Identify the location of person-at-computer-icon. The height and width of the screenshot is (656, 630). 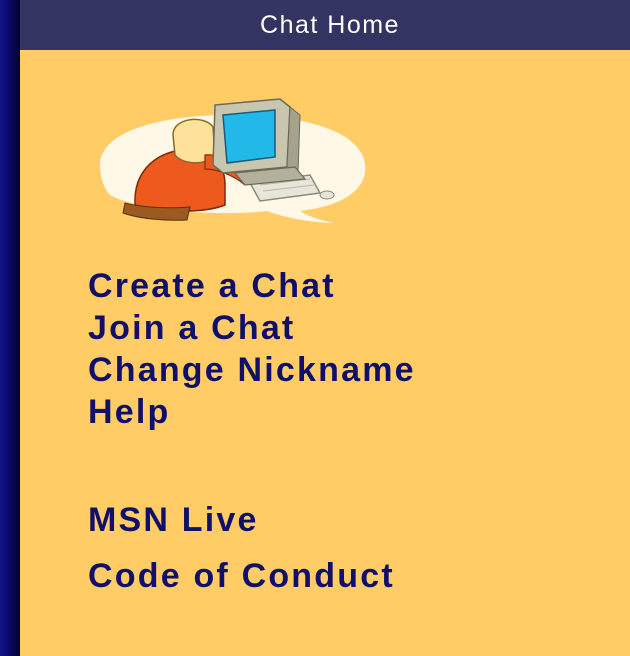
(233, 160).